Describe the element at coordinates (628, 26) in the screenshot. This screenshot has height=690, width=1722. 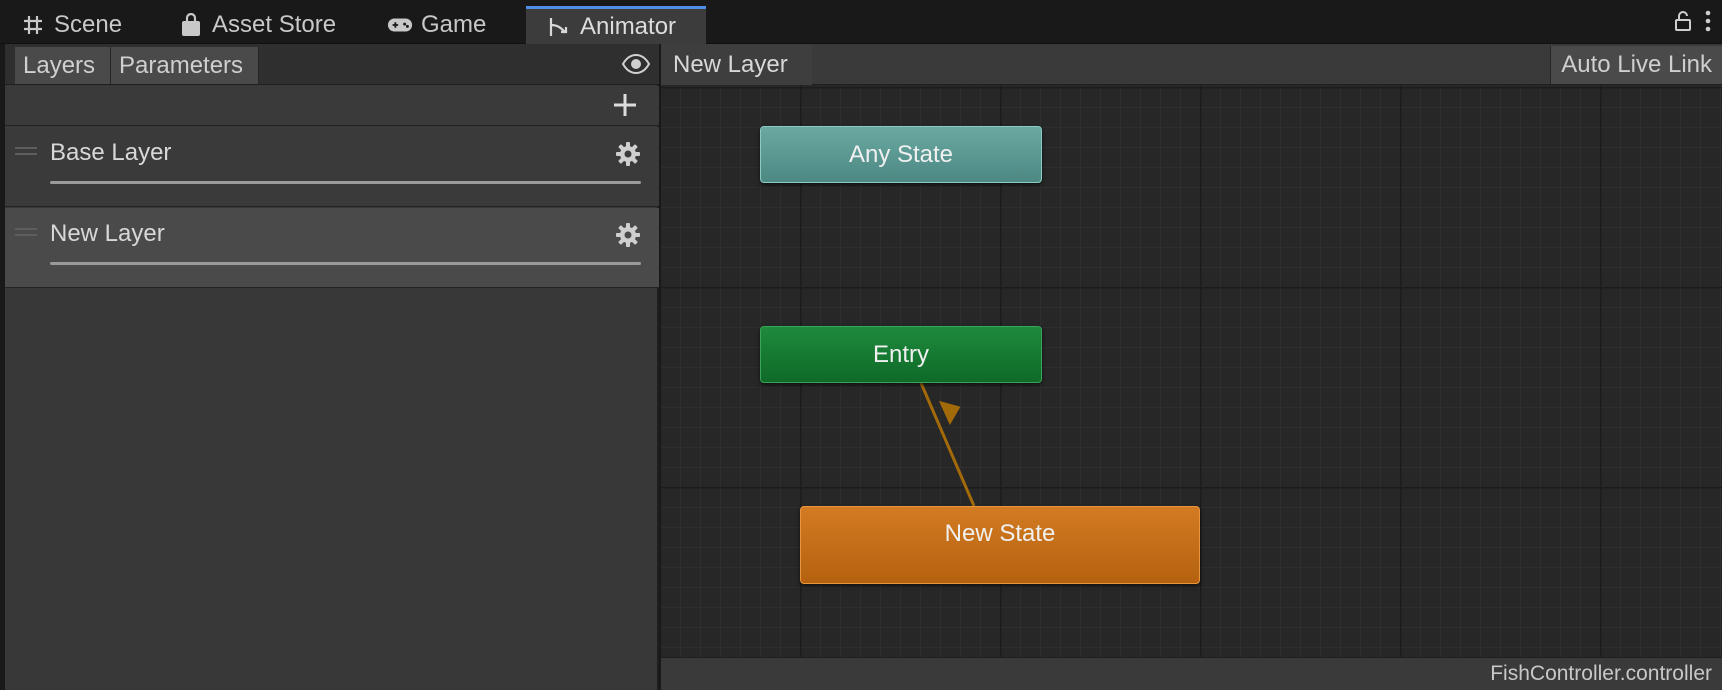
I see `tab-label: Animator` at that location.